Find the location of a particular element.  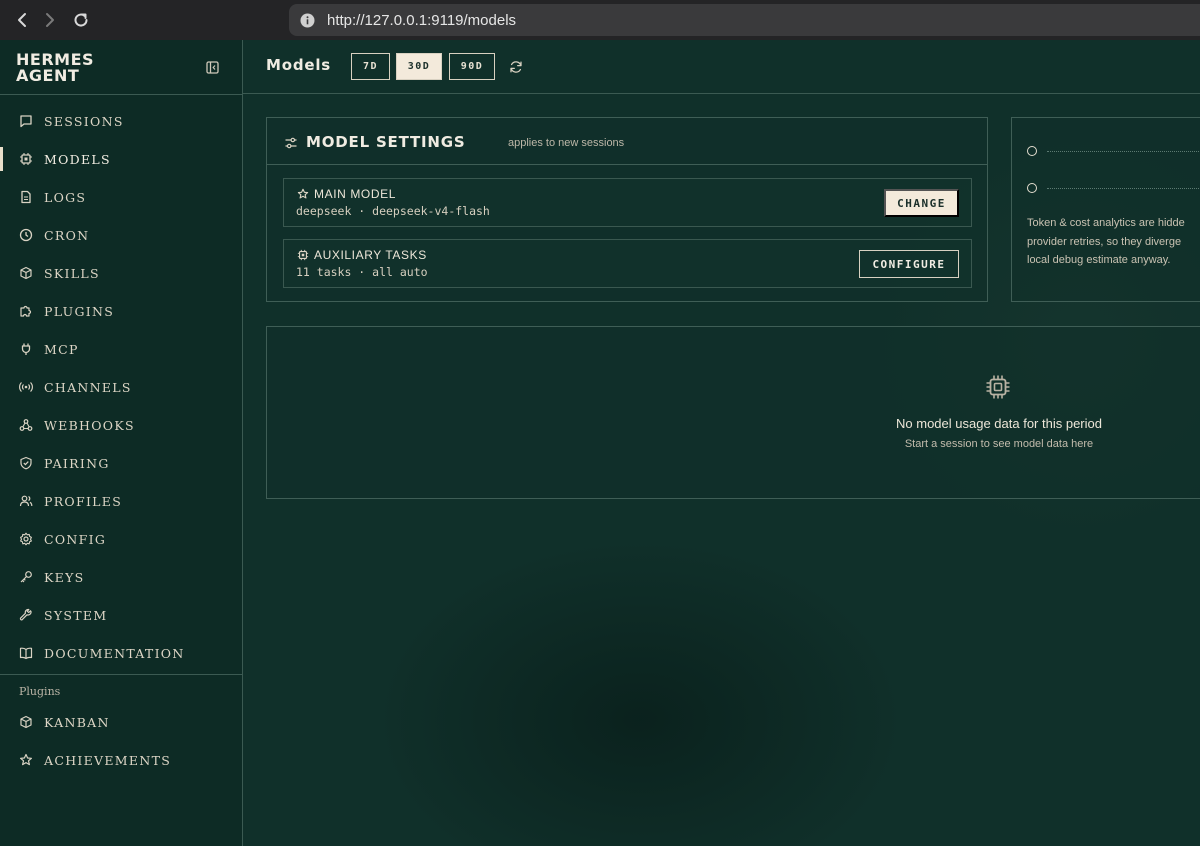

chat-bubble-icon is located at coordinates (26, 121).